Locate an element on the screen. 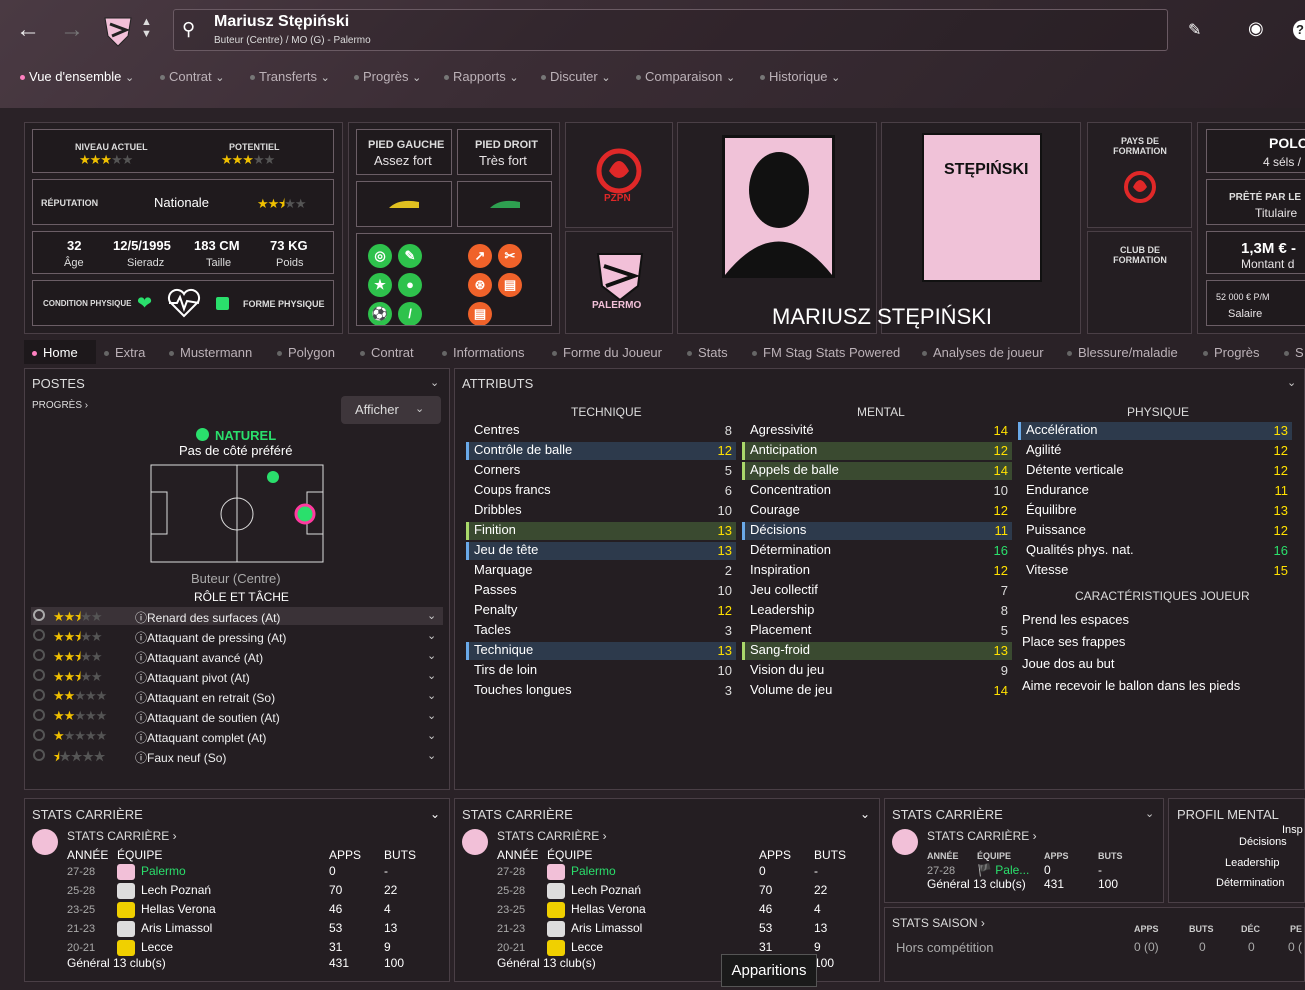 Image resolution: width=1305 pixels, height=990 pixels. attribute-row: Technique 13 is located at coordinates (601, 651).